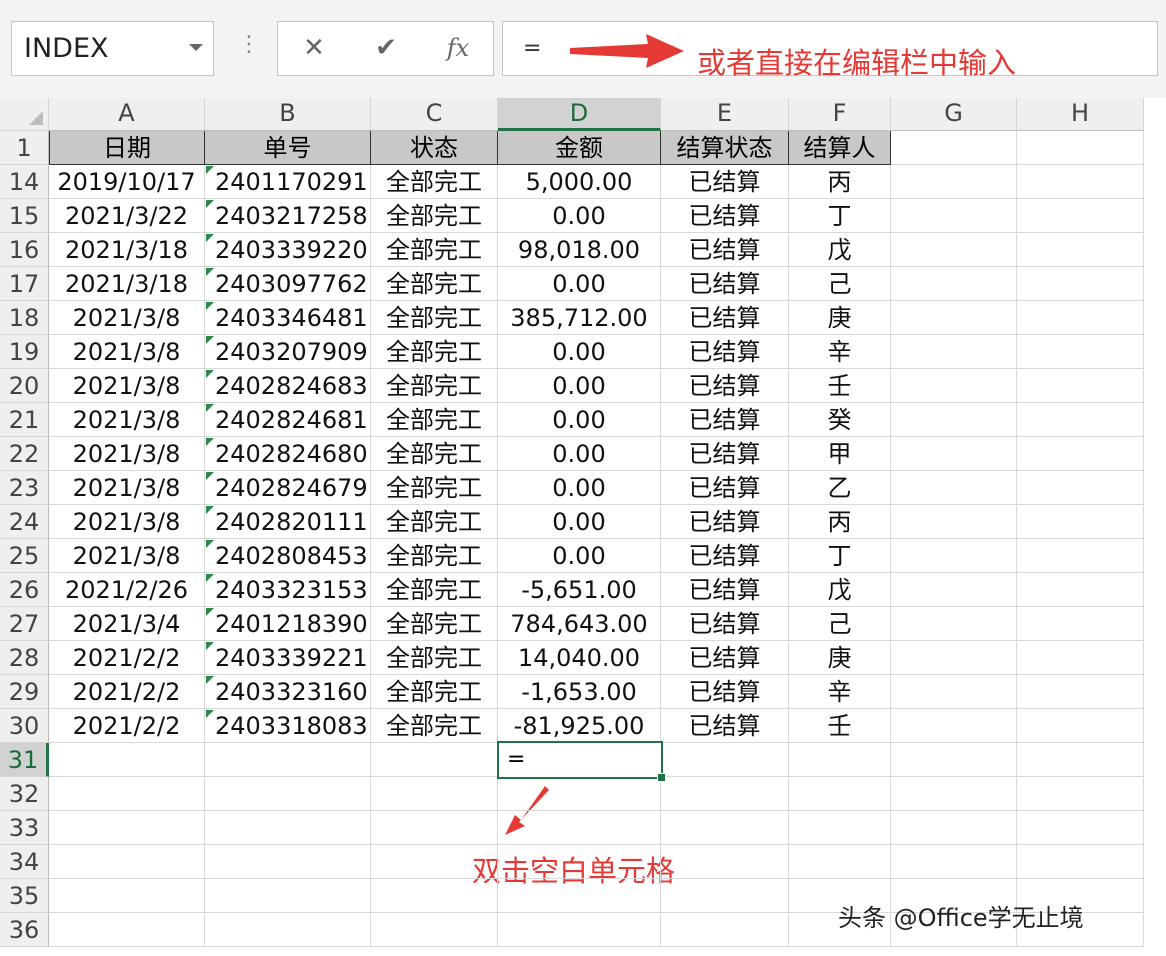 The image size is (1166, 956). Describe the element at coordinates (24, 930) in the screenshot. I see `row-header: 36` at that location.